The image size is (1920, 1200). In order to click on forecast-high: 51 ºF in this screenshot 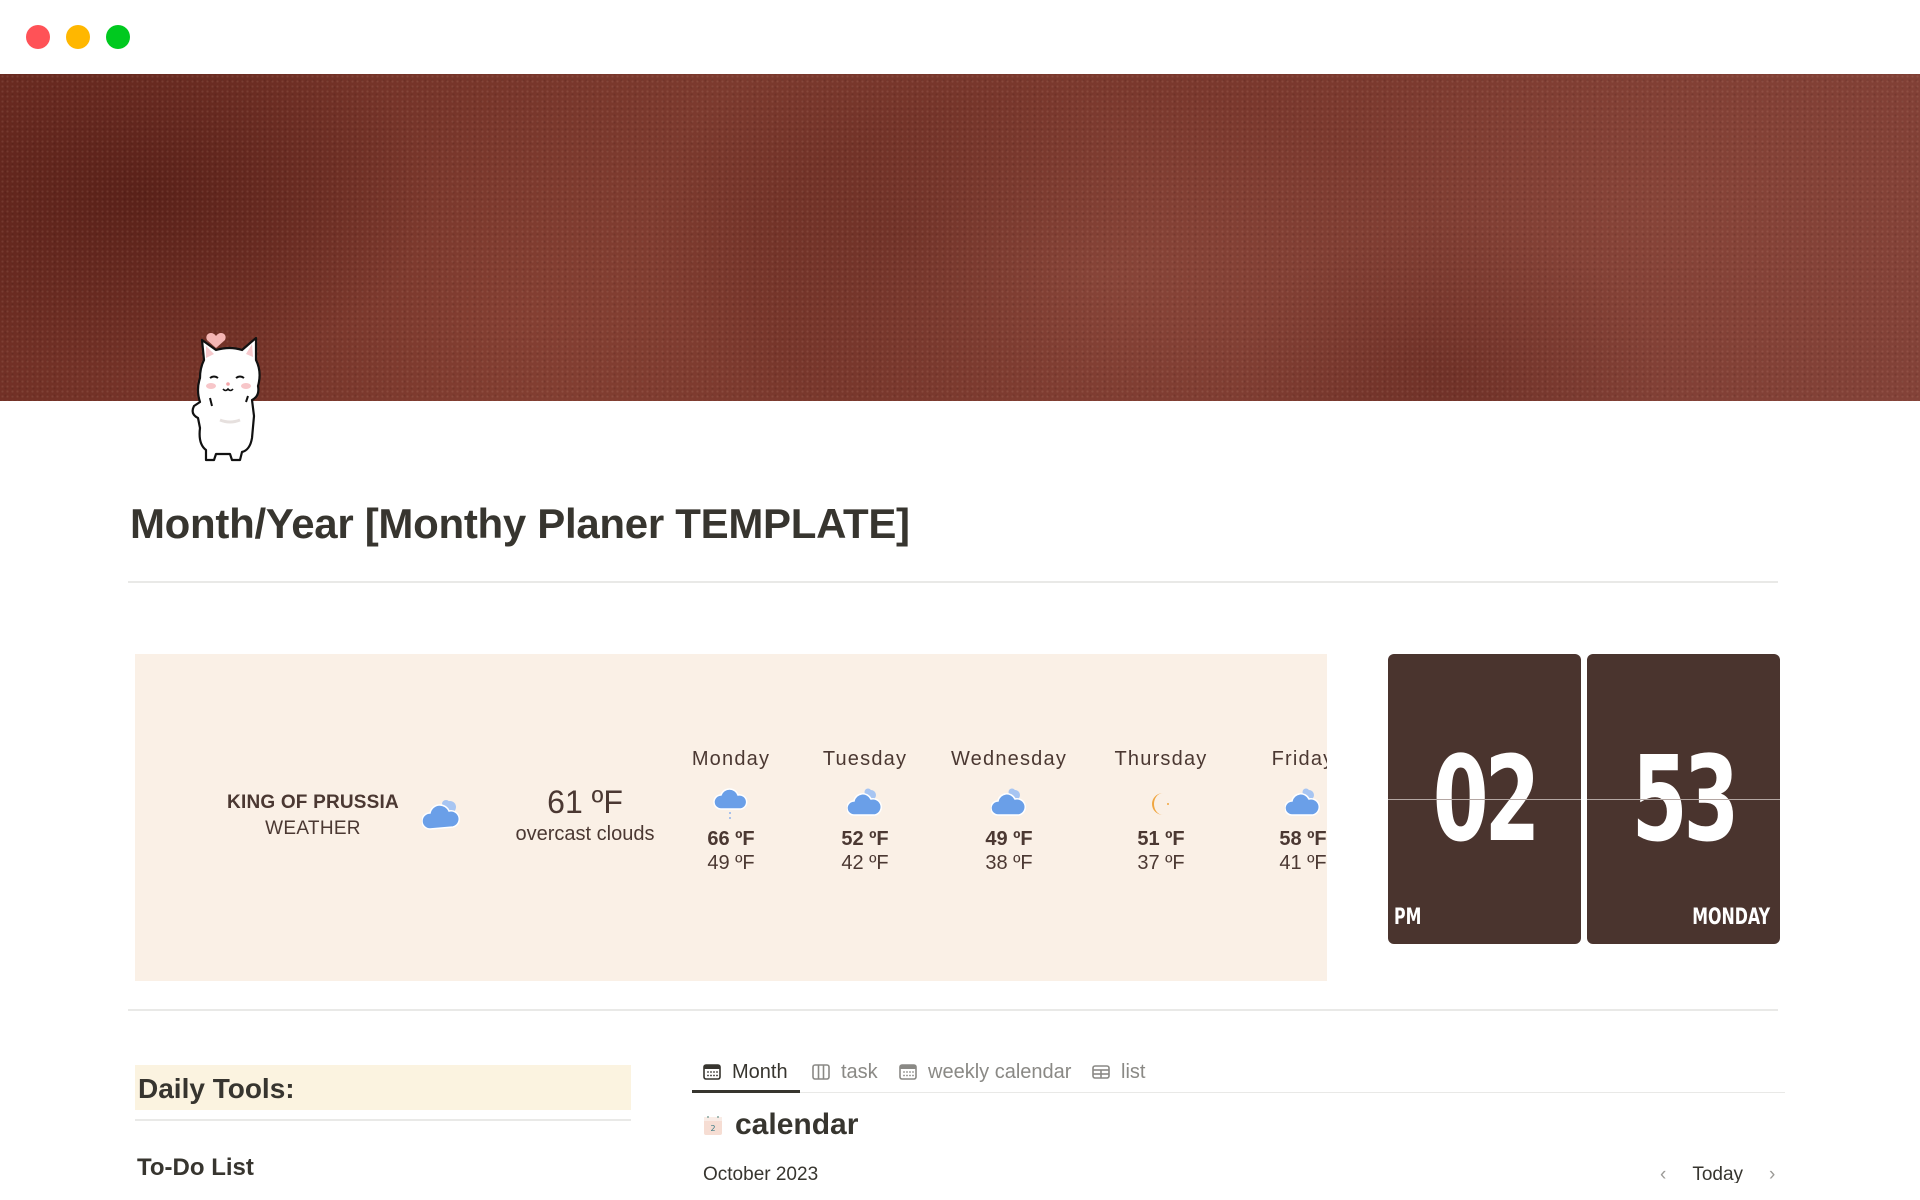, I will do `click(1161, 839)`.